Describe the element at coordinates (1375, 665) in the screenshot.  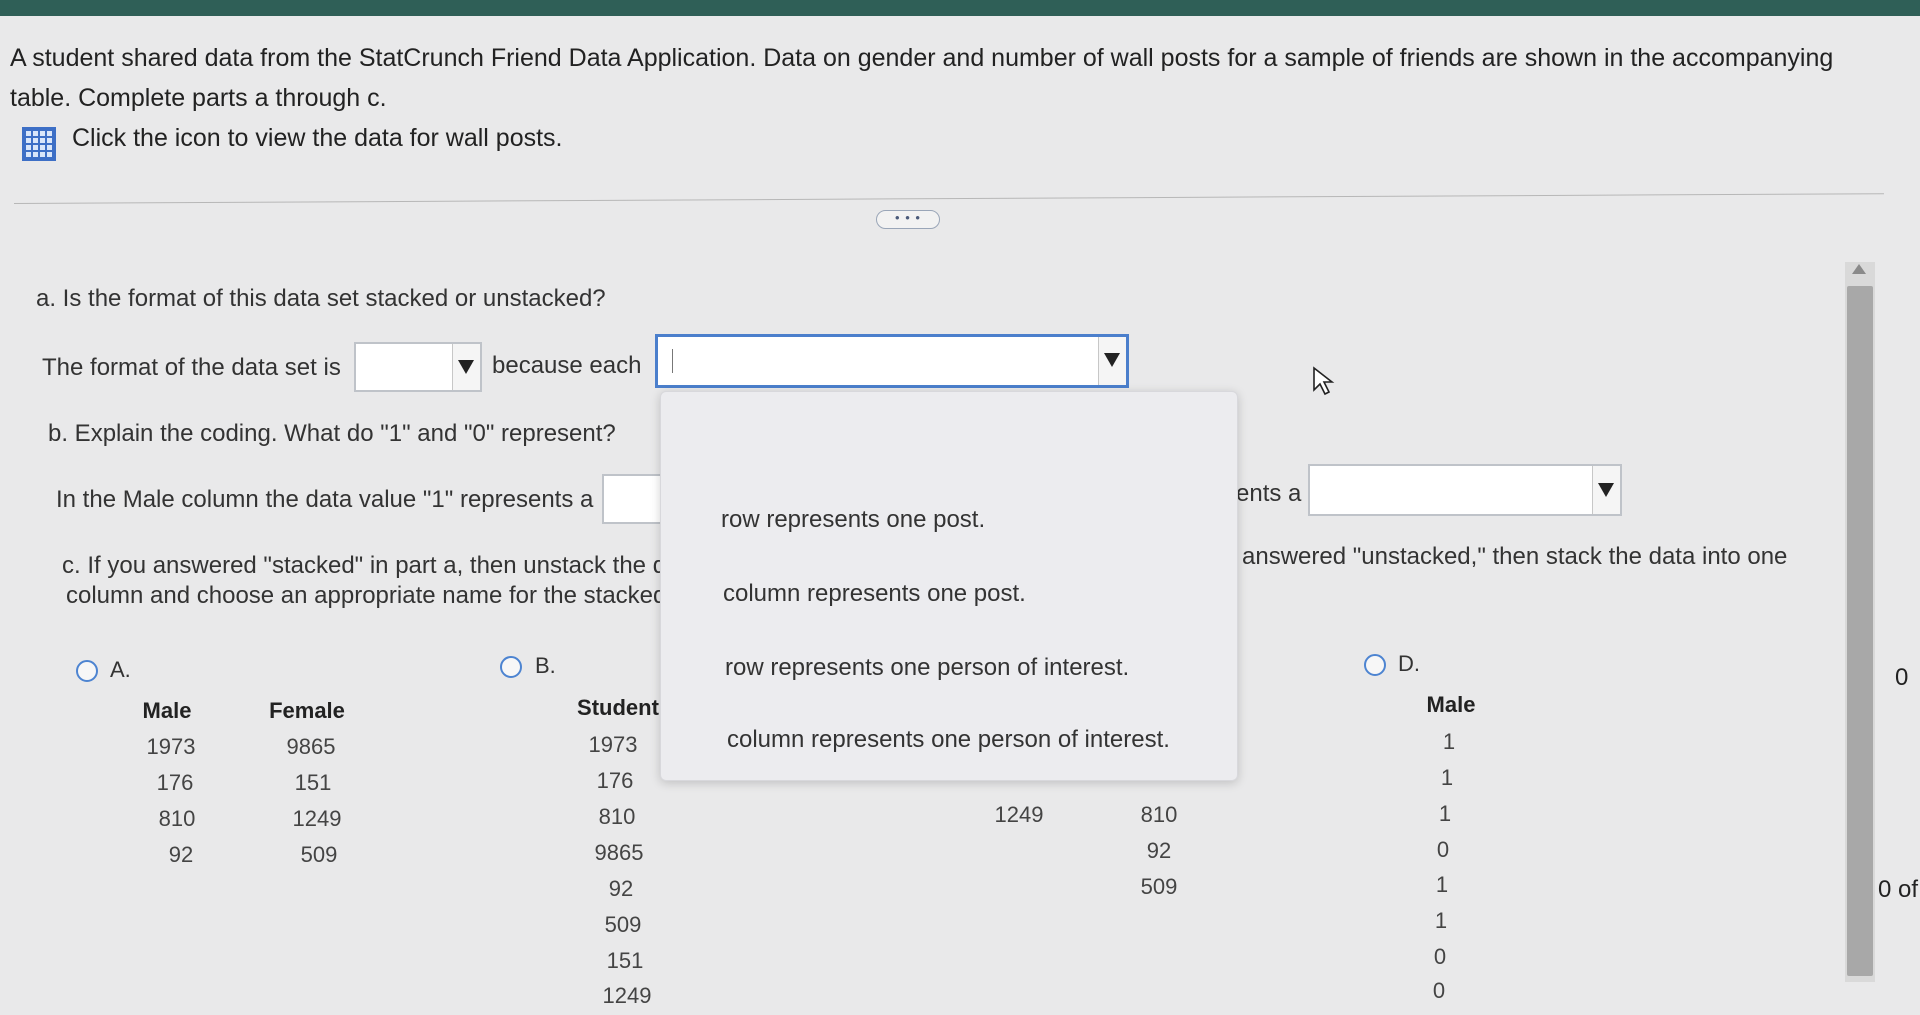
I see `option-d-radio` at that location.